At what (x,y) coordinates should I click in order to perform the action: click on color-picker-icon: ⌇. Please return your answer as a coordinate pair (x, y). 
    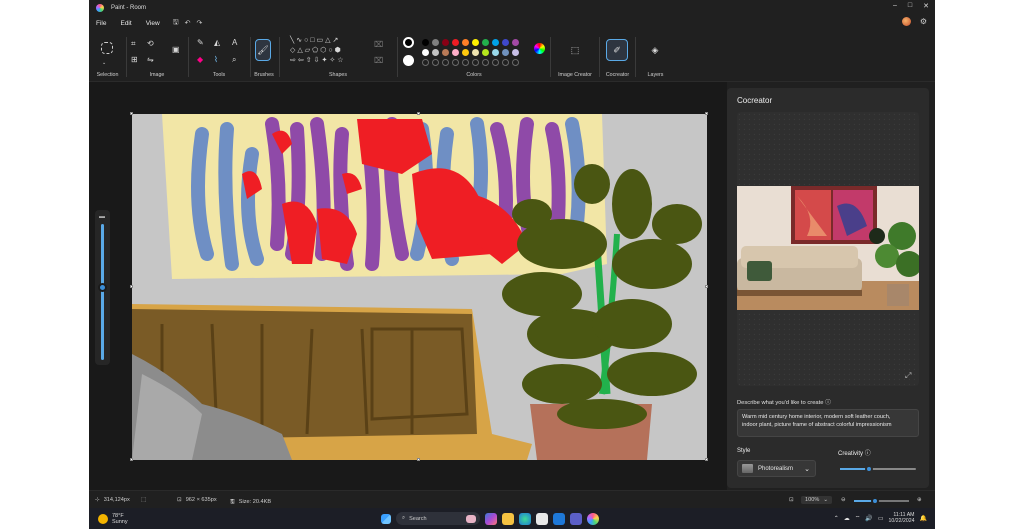
    Looking at the image, I should click on (216, 60).